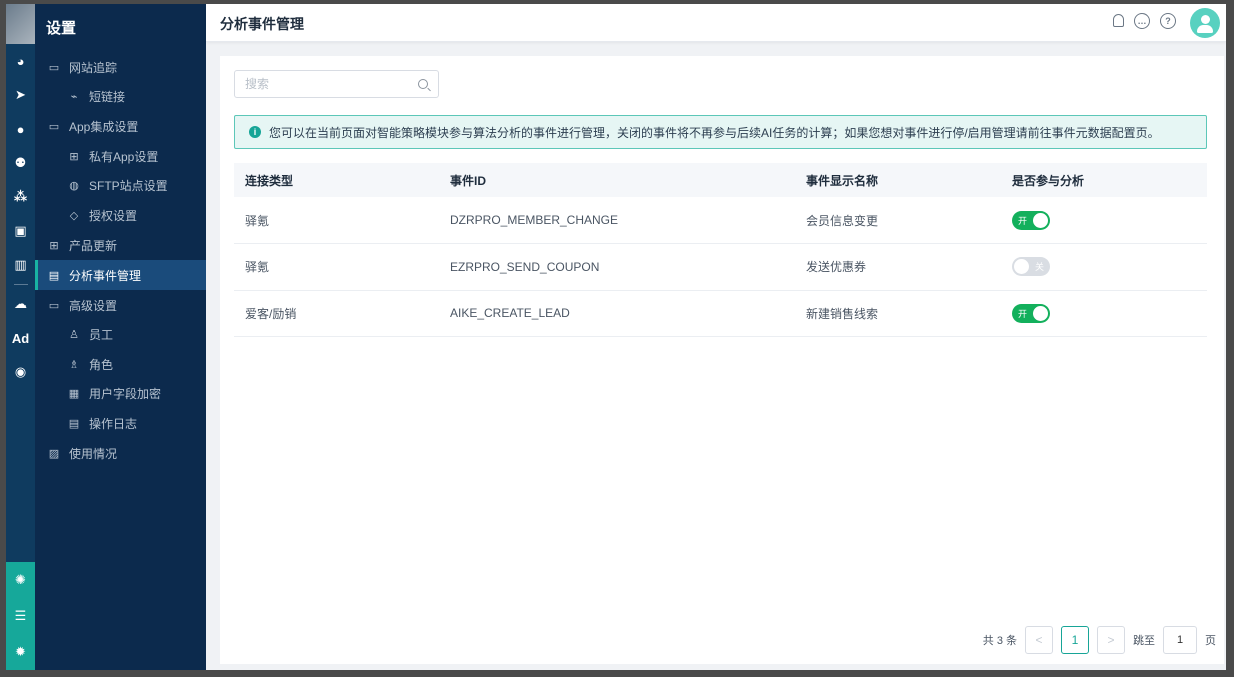 The image size is (1234, 677). Describe the element at coordinates (20, 304) in the screenshot. I see `wechat-icon: ☁` at that location.